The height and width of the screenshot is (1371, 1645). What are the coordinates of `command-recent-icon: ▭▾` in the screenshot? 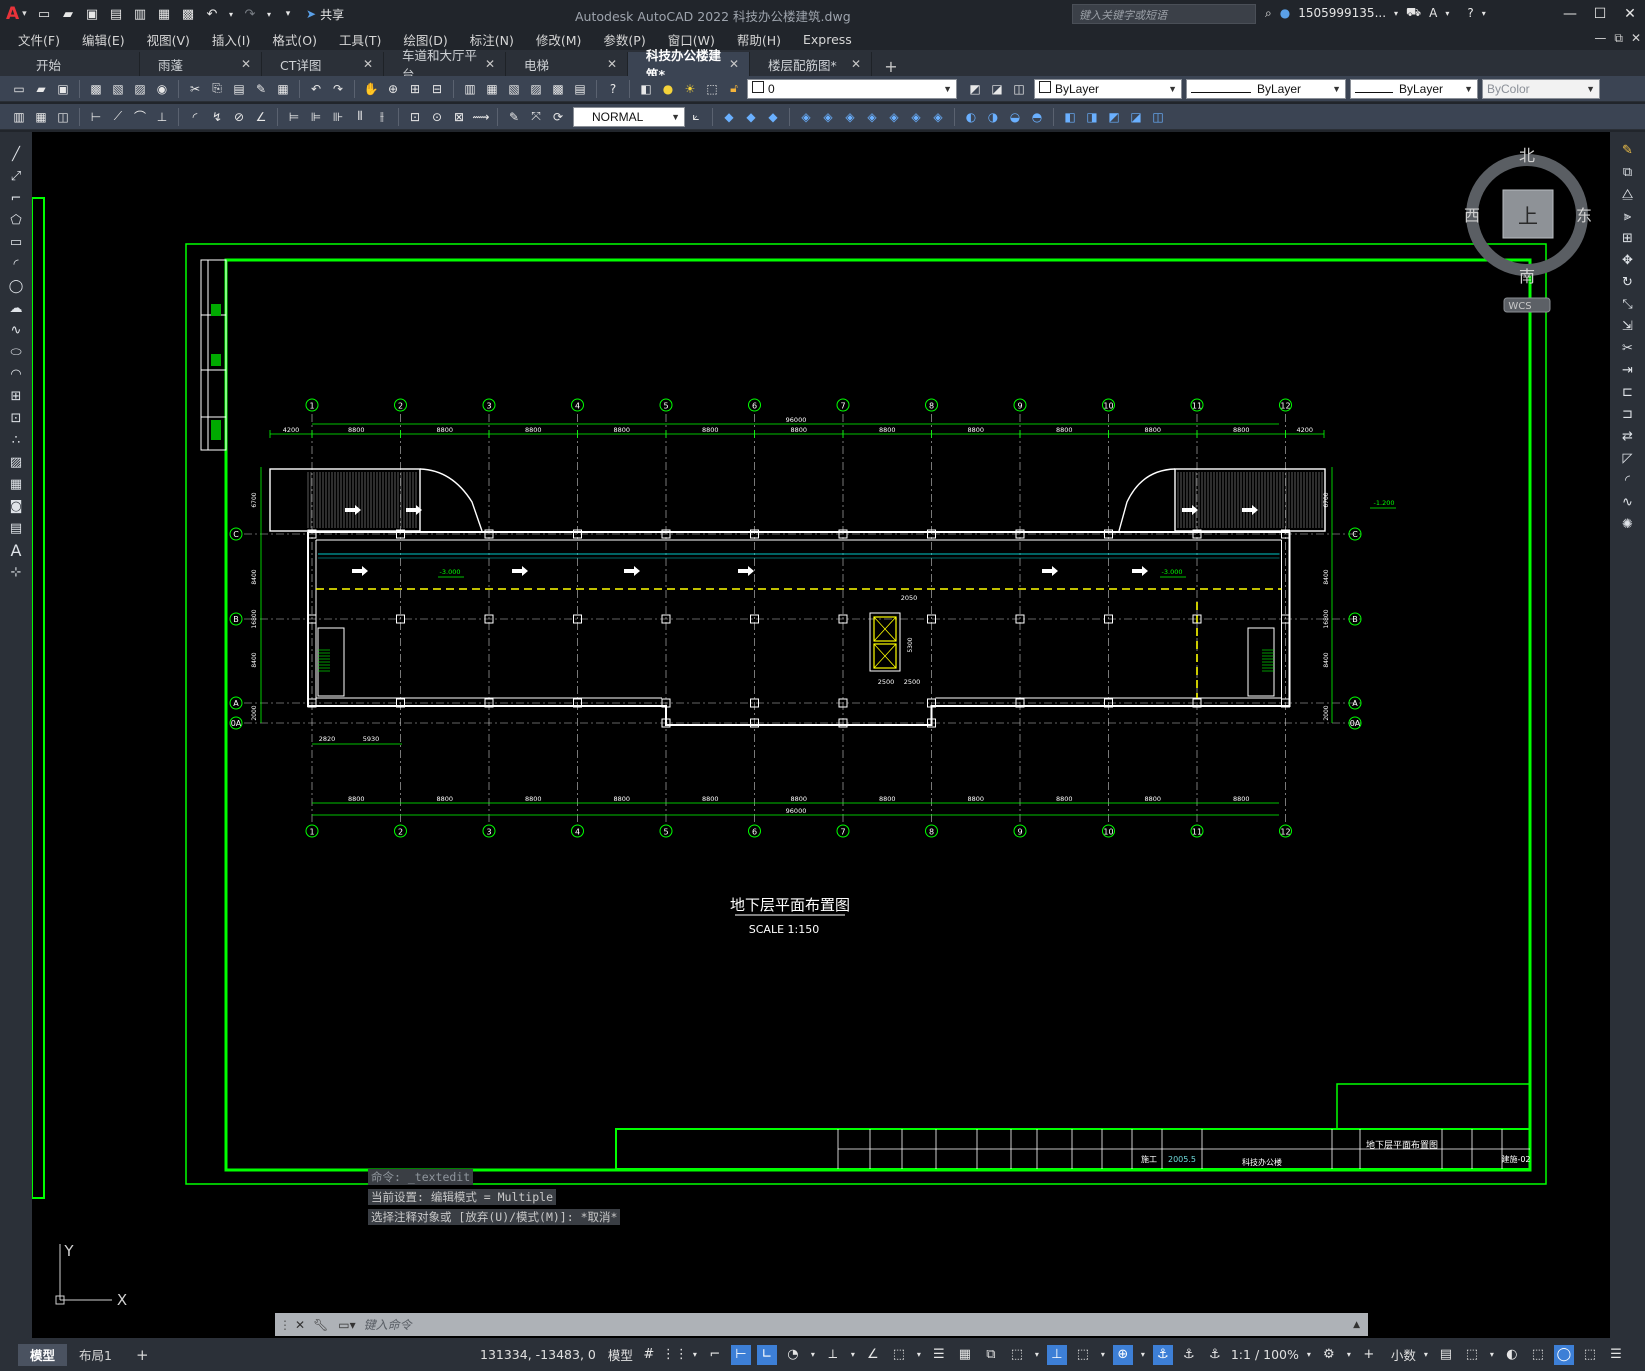 It's located at (346, 1325).